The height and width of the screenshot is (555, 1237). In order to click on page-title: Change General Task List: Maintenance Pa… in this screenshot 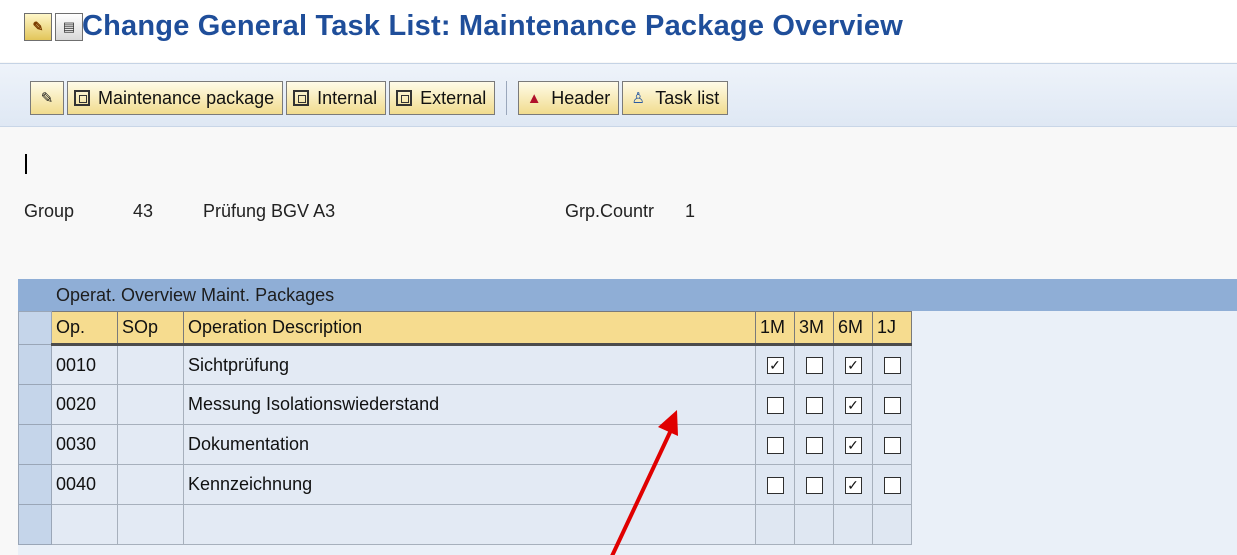, I will do `click(492, 26)`.